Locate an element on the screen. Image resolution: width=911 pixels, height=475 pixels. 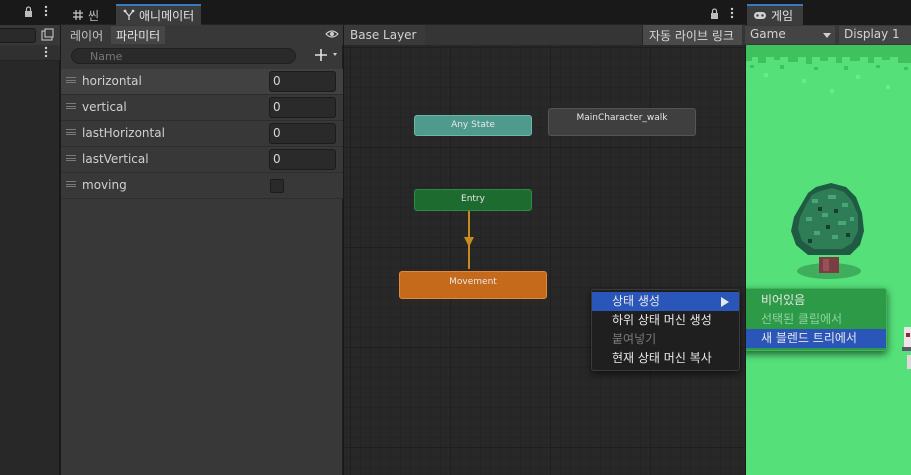
menu-from-new-blend-tree: 새 블렌드 트리에서 is located at coordinates (816, 338).